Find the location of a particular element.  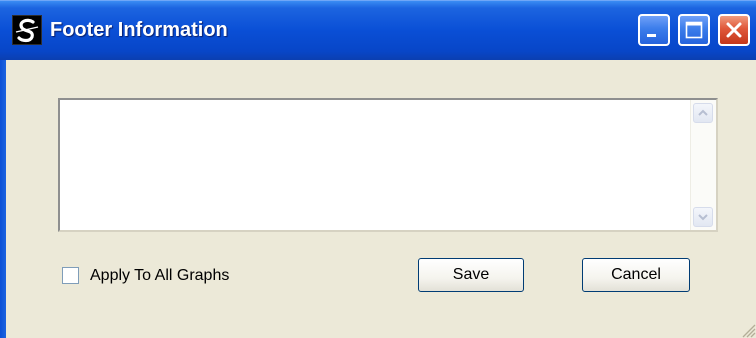

close-icon is located at coordinates (734, 30).